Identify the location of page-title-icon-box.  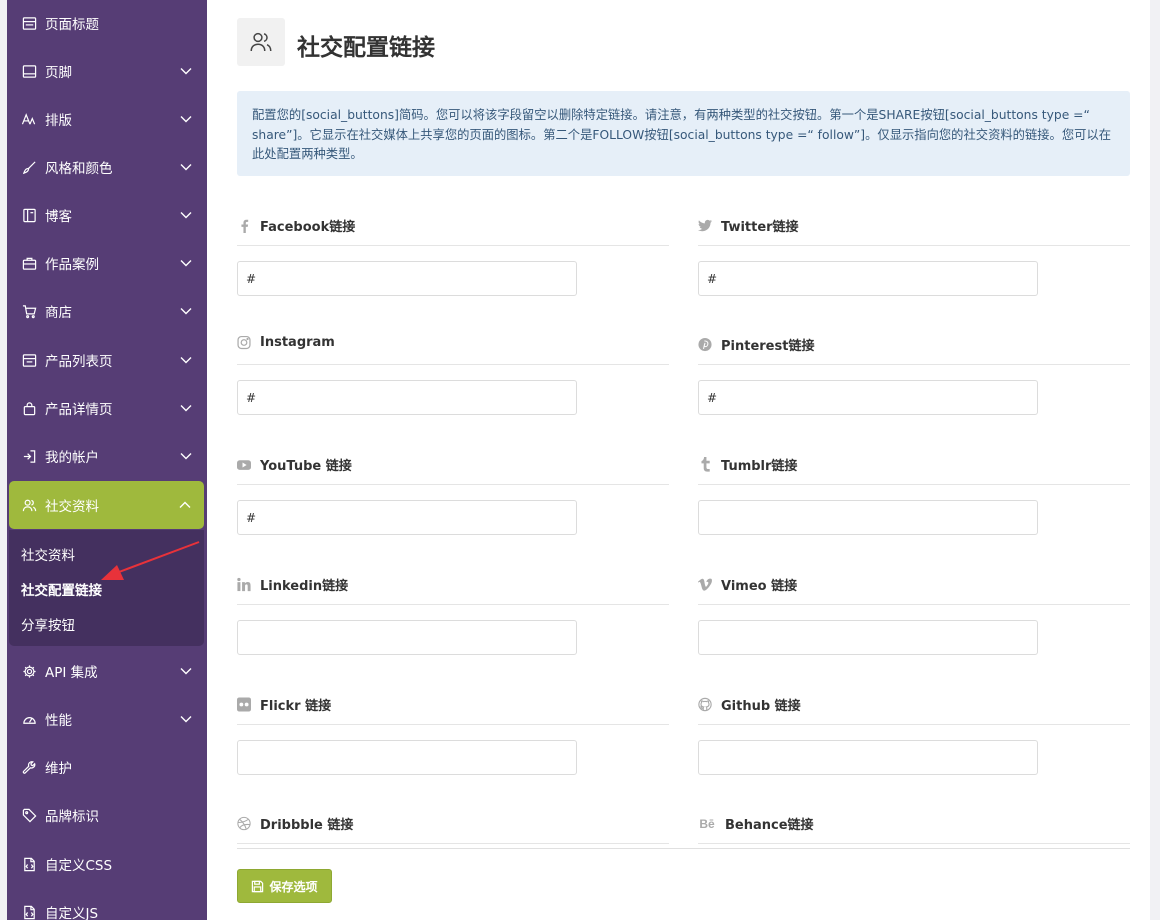
(261, 42).